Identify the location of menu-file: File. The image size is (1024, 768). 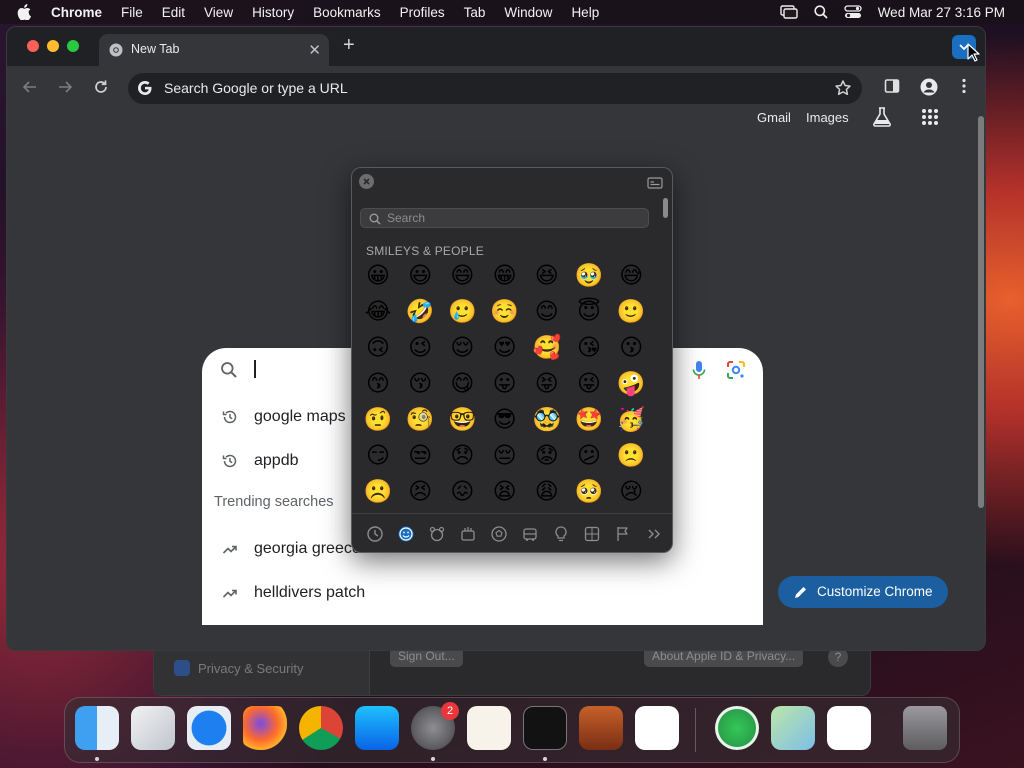
(132, 12).